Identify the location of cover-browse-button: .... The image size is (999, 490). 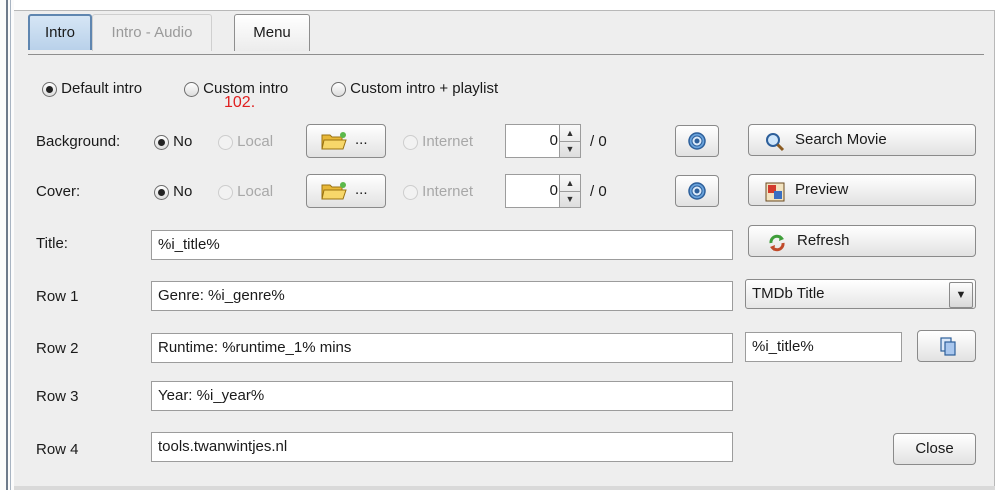
(346, 191).